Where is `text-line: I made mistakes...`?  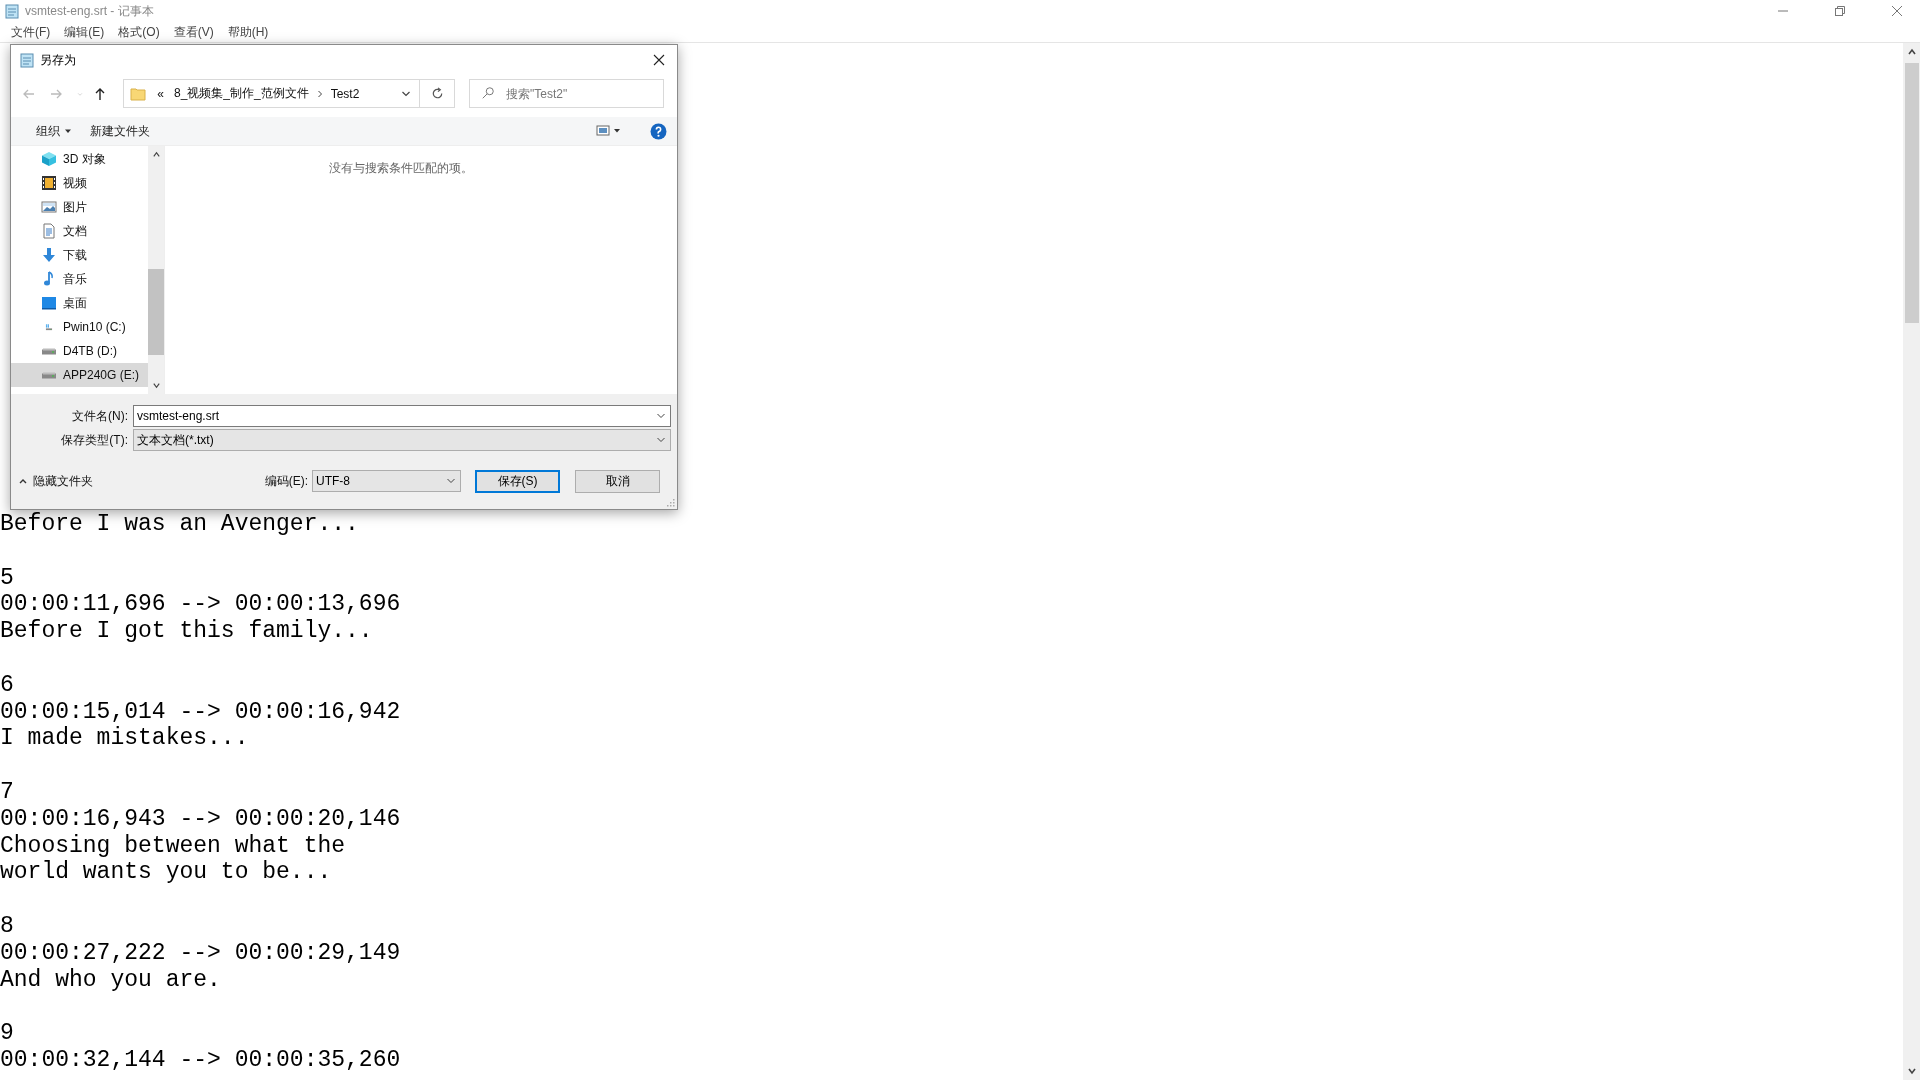 text-line: I made mistakes... is located at coordinates (124, 739).